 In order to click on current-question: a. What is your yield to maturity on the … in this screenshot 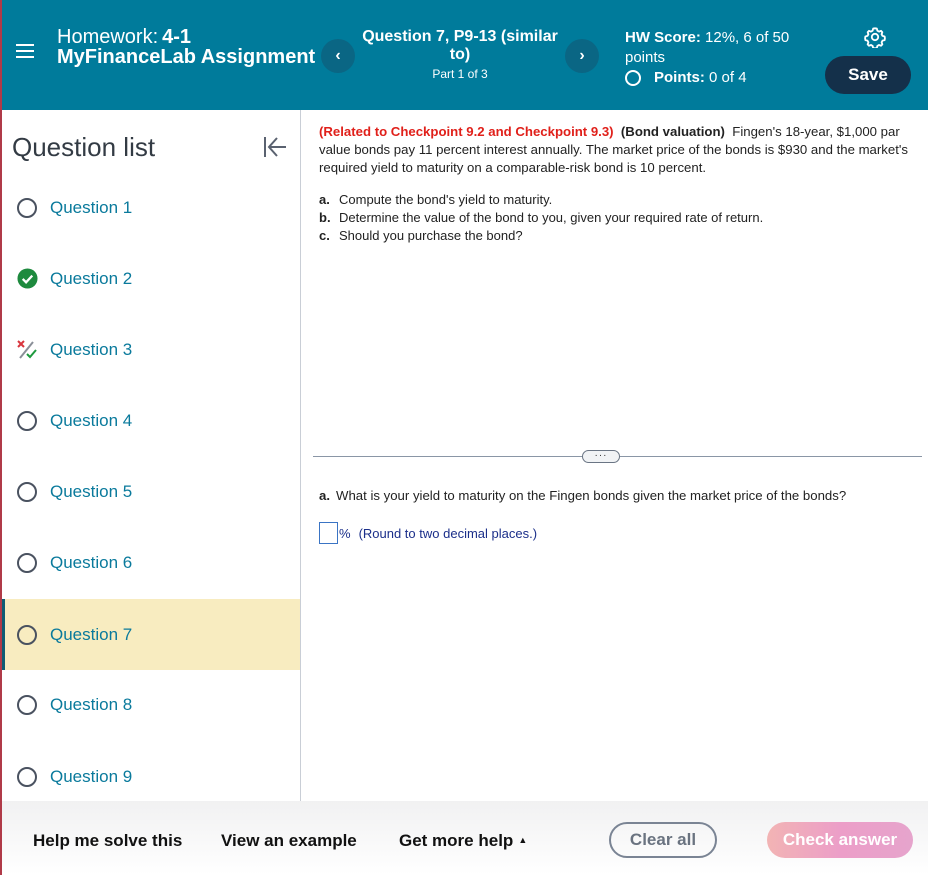, I will do `click(582, 495)`.